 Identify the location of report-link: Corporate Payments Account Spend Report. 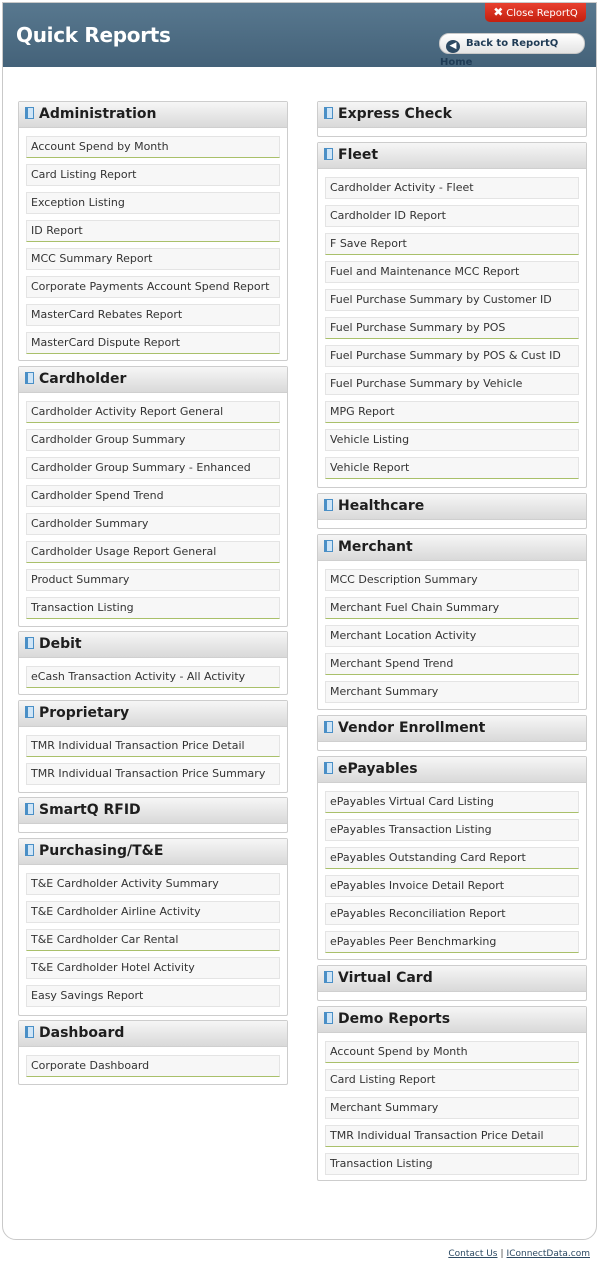
(153, 287).